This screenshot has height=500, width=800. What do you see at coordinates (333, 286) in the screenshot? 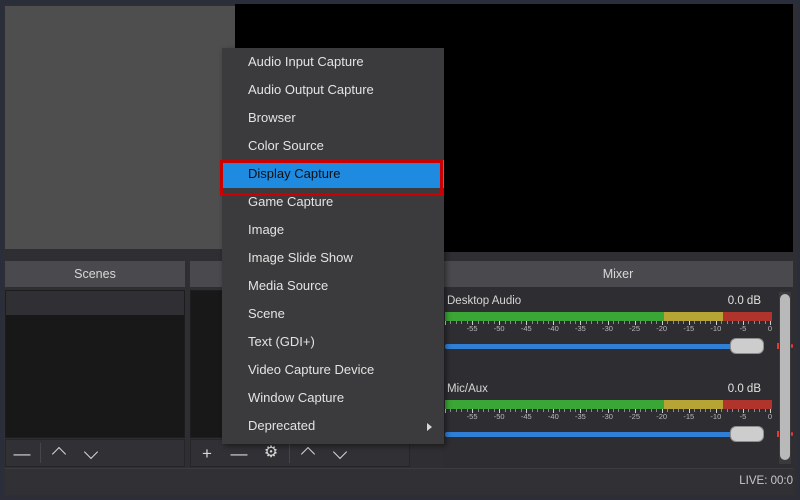
I see `menu-item-media-source: Media Source` at bounding box center [333, 286].